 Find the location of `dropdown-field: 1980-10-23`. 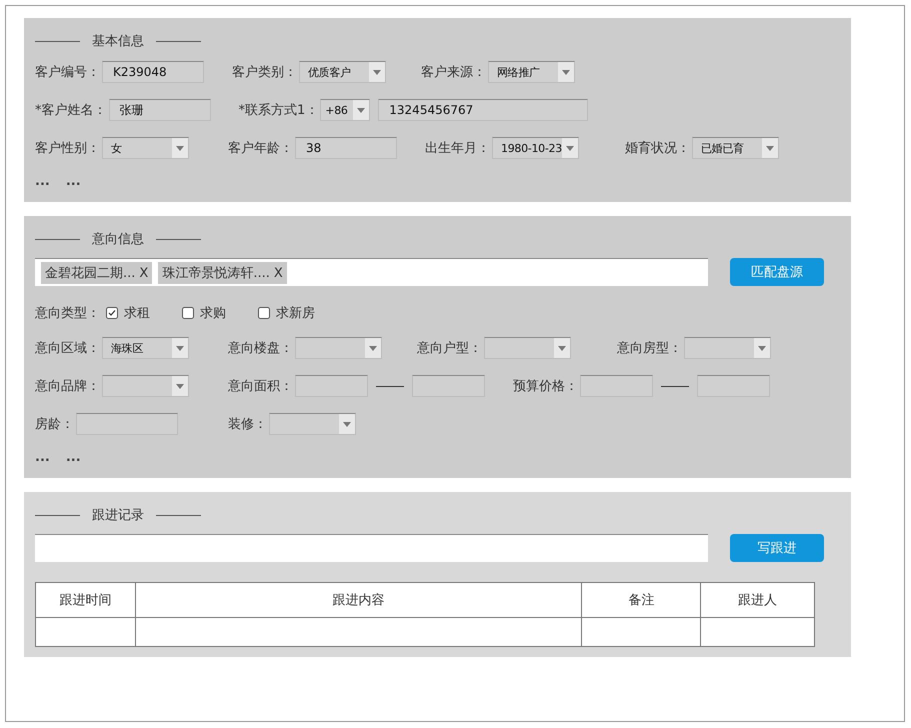

dropdown-field: 1980-10-23 is located at coordinates (535, 148).